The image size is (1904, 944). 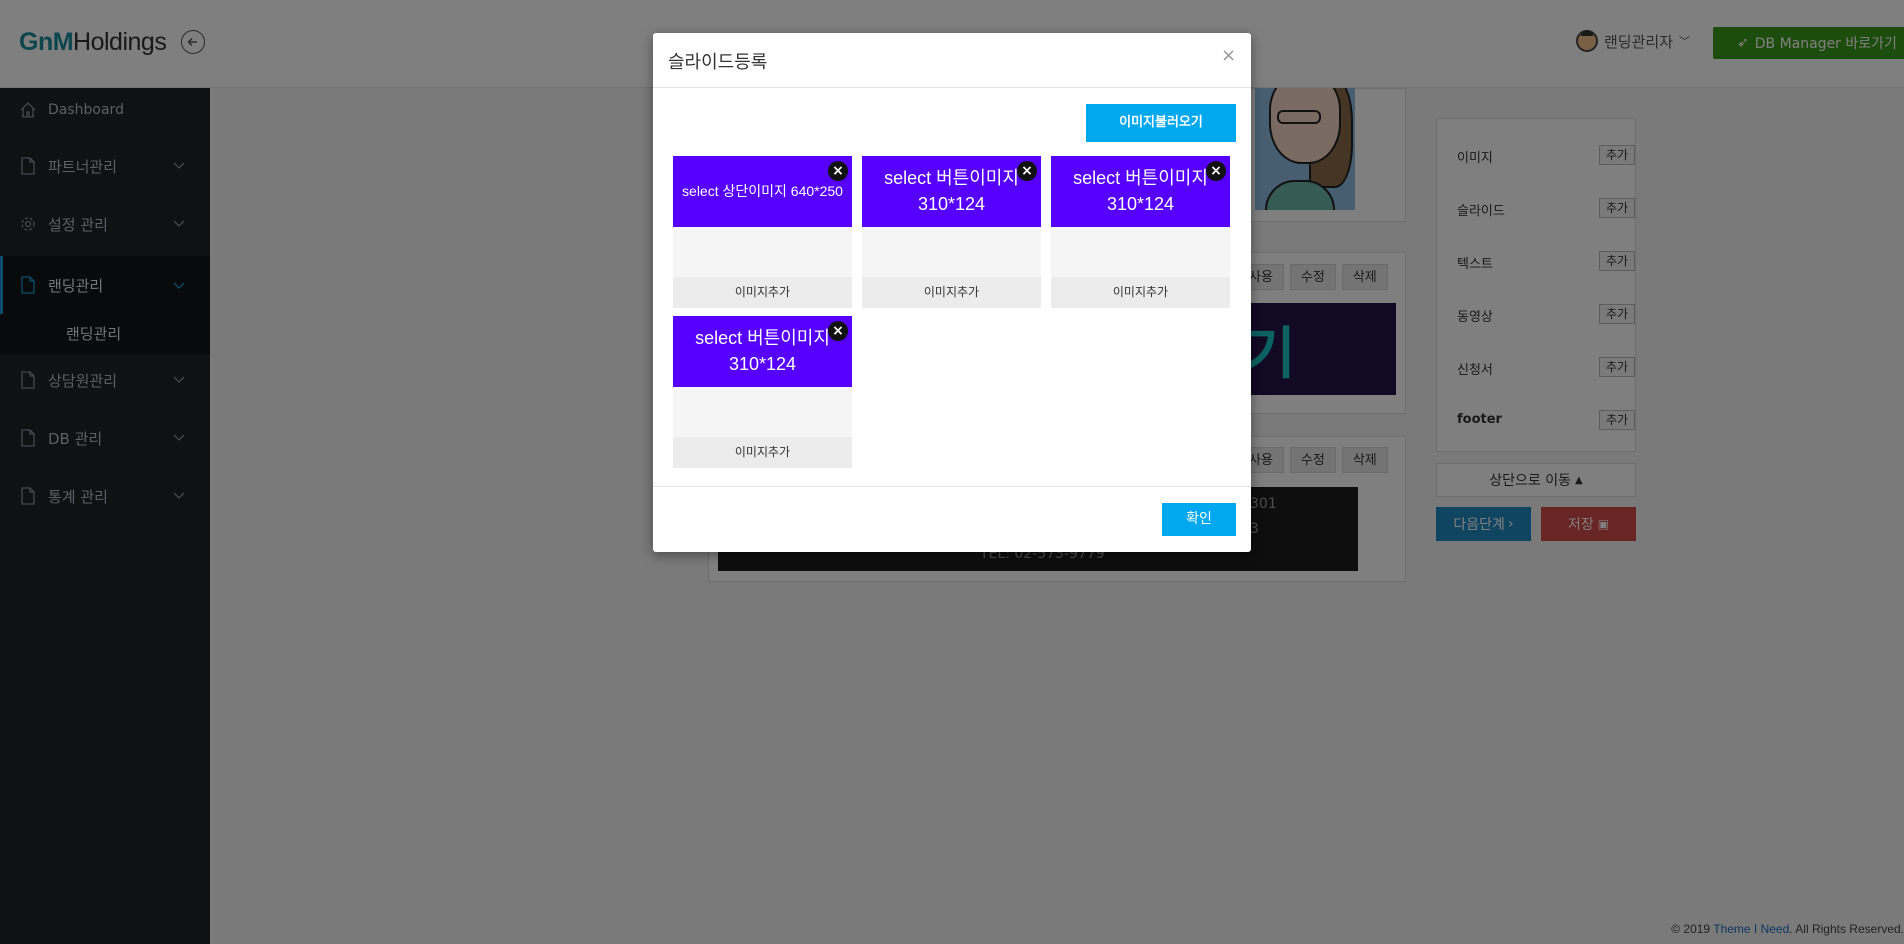 I want to click on modal-header: 슬라이드등록 ×, so click(x=952, y=60).